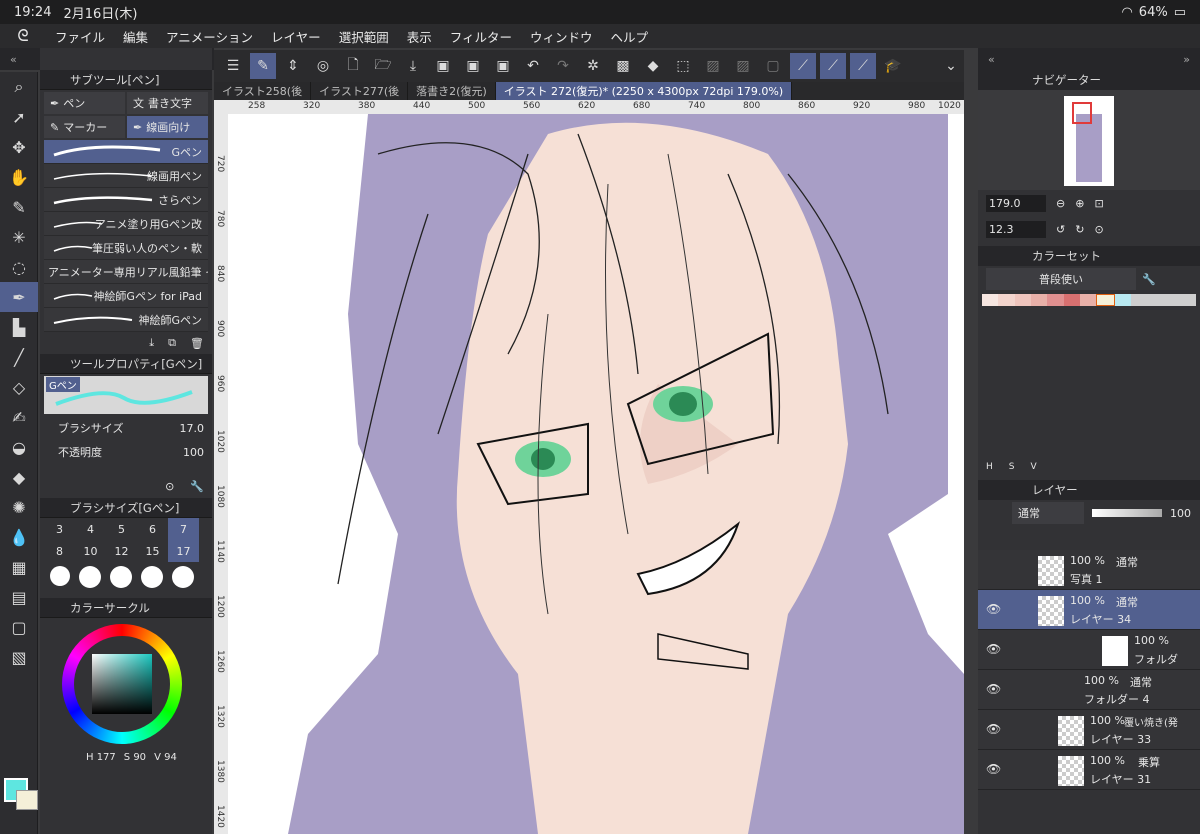 The image size is (1200, 834). Describe the element at coordinates (630, 36) in the screenshot. I see `menu-help: ヘルプ` at that location.